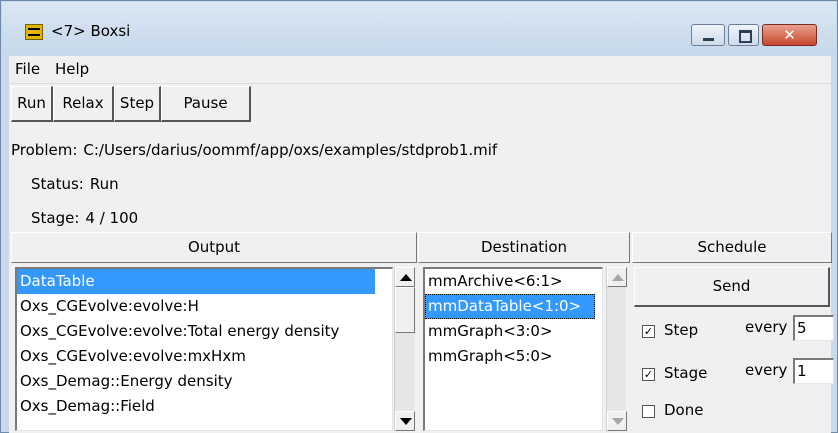 This screenshot has height=433, width=838. Describe the element at coordinates (206, 104) in the screenshot. I see `pause-button: Pause` at that location.